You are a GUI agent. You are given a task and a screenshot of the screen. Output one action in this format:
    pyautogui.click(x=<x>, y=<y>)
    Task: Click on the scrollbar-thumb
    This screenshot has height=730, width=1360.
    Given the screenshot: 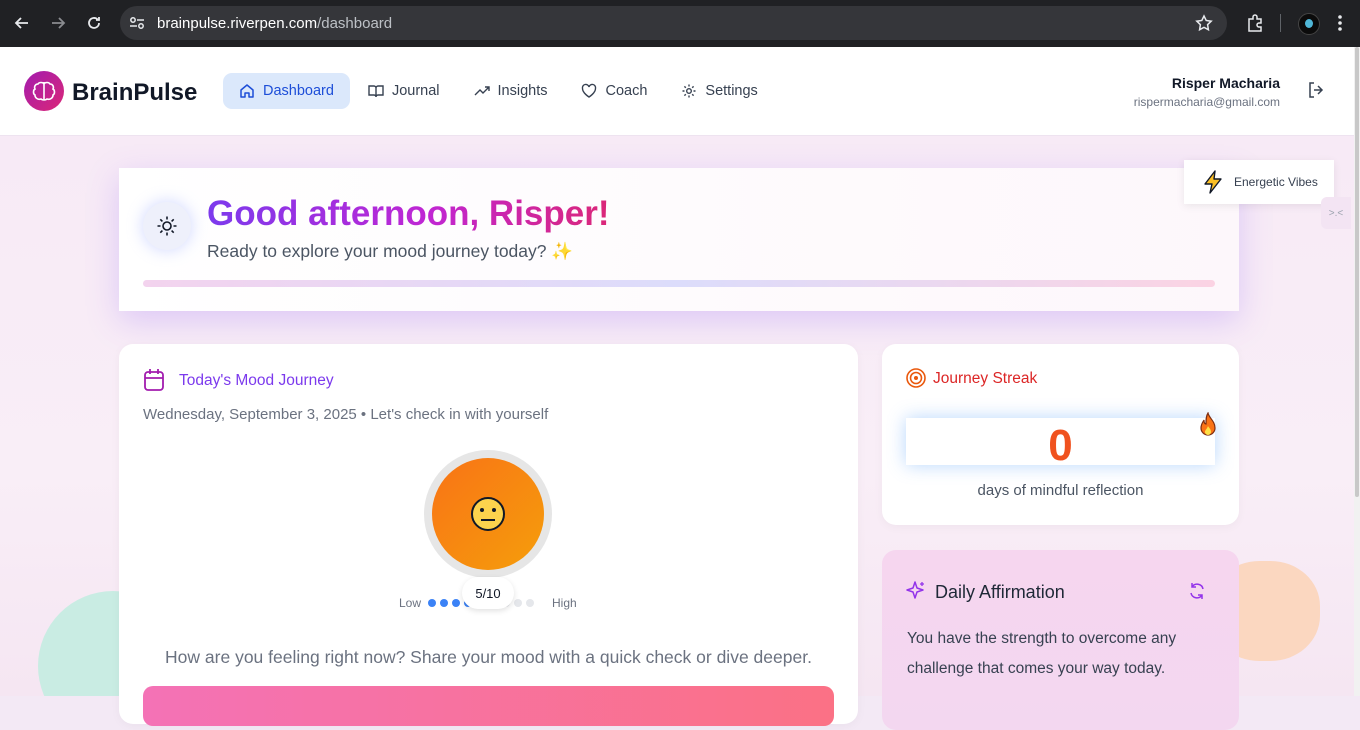 What is the action you would take?
    pyautogui.click(x=1357, y=272)
    